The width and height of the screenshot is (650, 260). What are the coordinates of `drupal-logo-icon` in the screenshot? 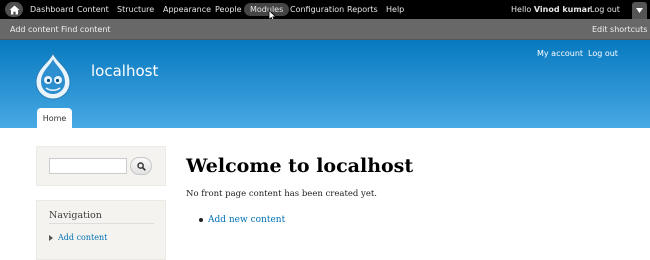 It's located at (53, 76).